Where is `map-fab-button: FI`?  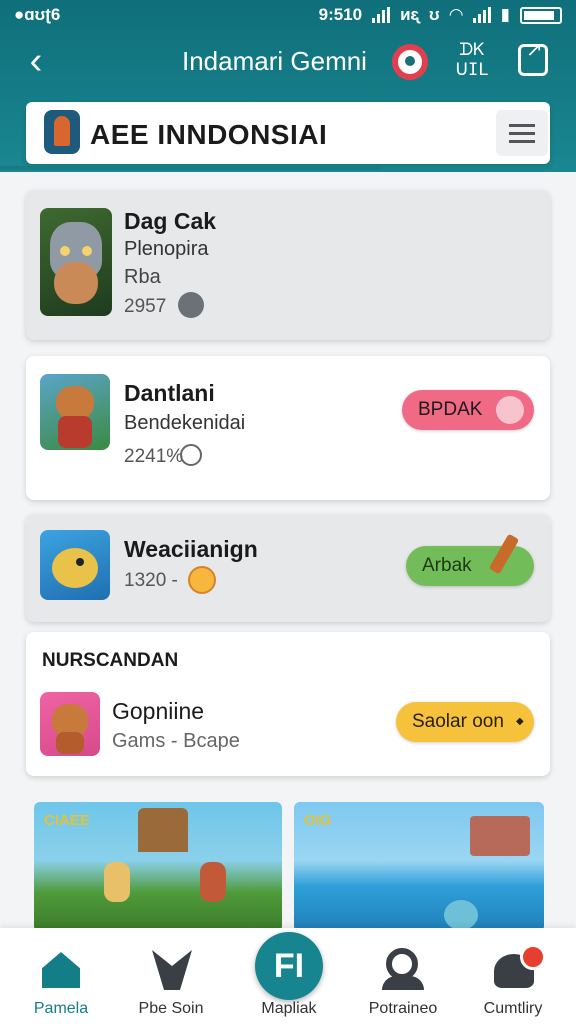
map-fab-button: FI is located at coordinates (289, 966).